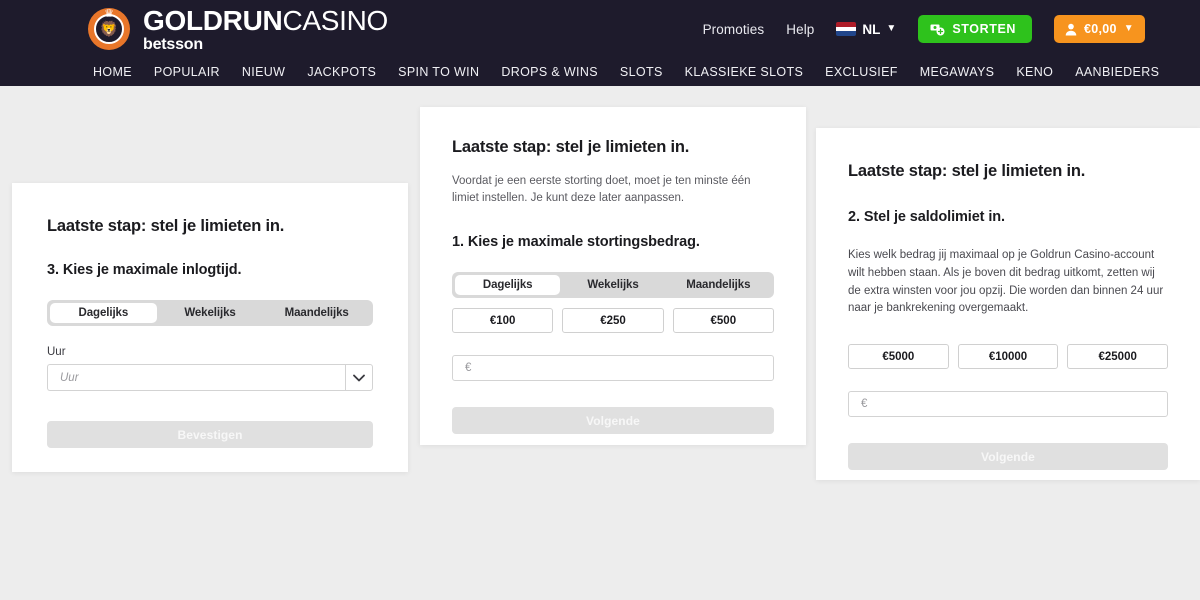  I want to click on hour-select-group: Uur Uur, so click(210, 368).